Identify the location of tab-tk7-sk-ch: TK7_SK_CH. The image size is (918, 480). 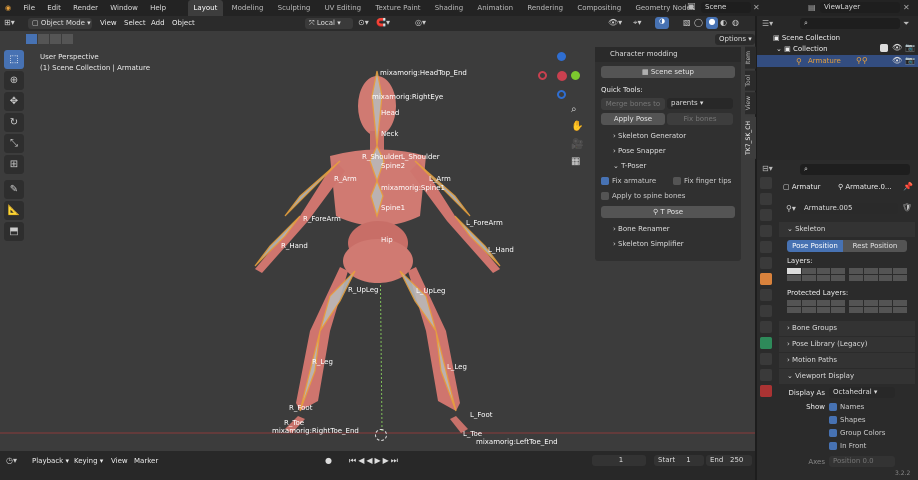
(750, 137).